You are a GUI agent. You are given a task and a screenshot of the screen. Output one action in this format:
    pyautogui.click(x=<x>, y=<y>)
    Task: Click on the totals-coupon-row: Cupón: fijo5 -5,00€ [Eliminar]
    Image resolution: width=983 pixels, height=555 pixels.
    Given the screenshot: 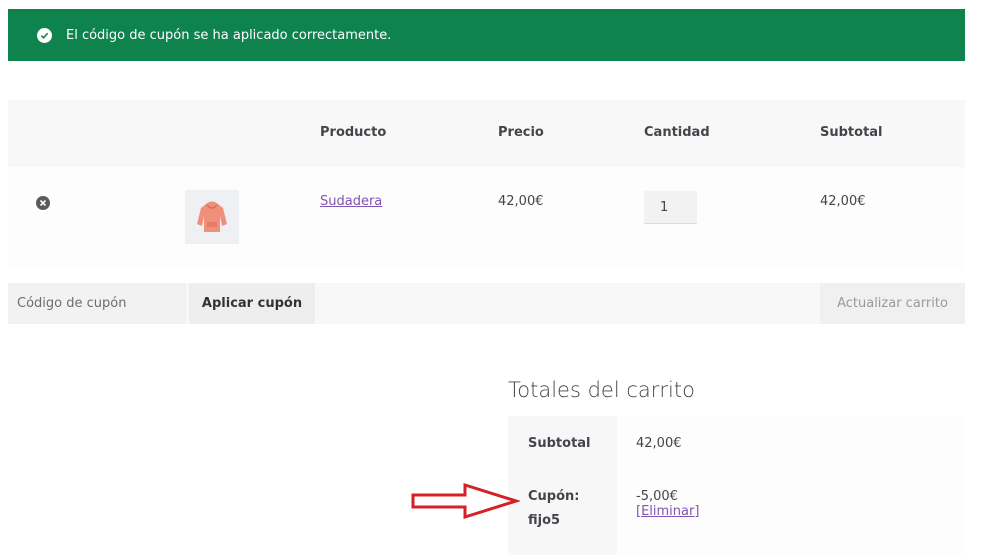 What is the action you would take?
    pyautogui.click(x=735, y=512)
    